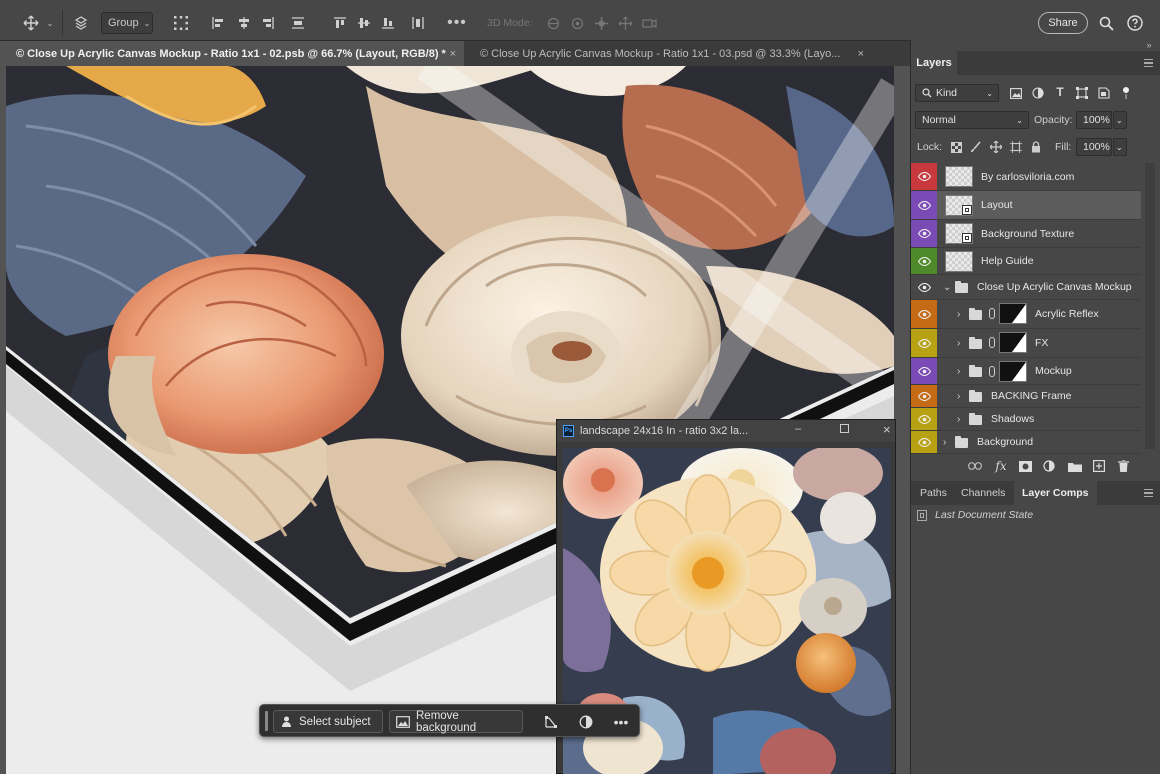 The image size is (1160, 774). Describe the element at coordinates (1075, 466) in the screenshot. I see `new-group-icon` at that location.